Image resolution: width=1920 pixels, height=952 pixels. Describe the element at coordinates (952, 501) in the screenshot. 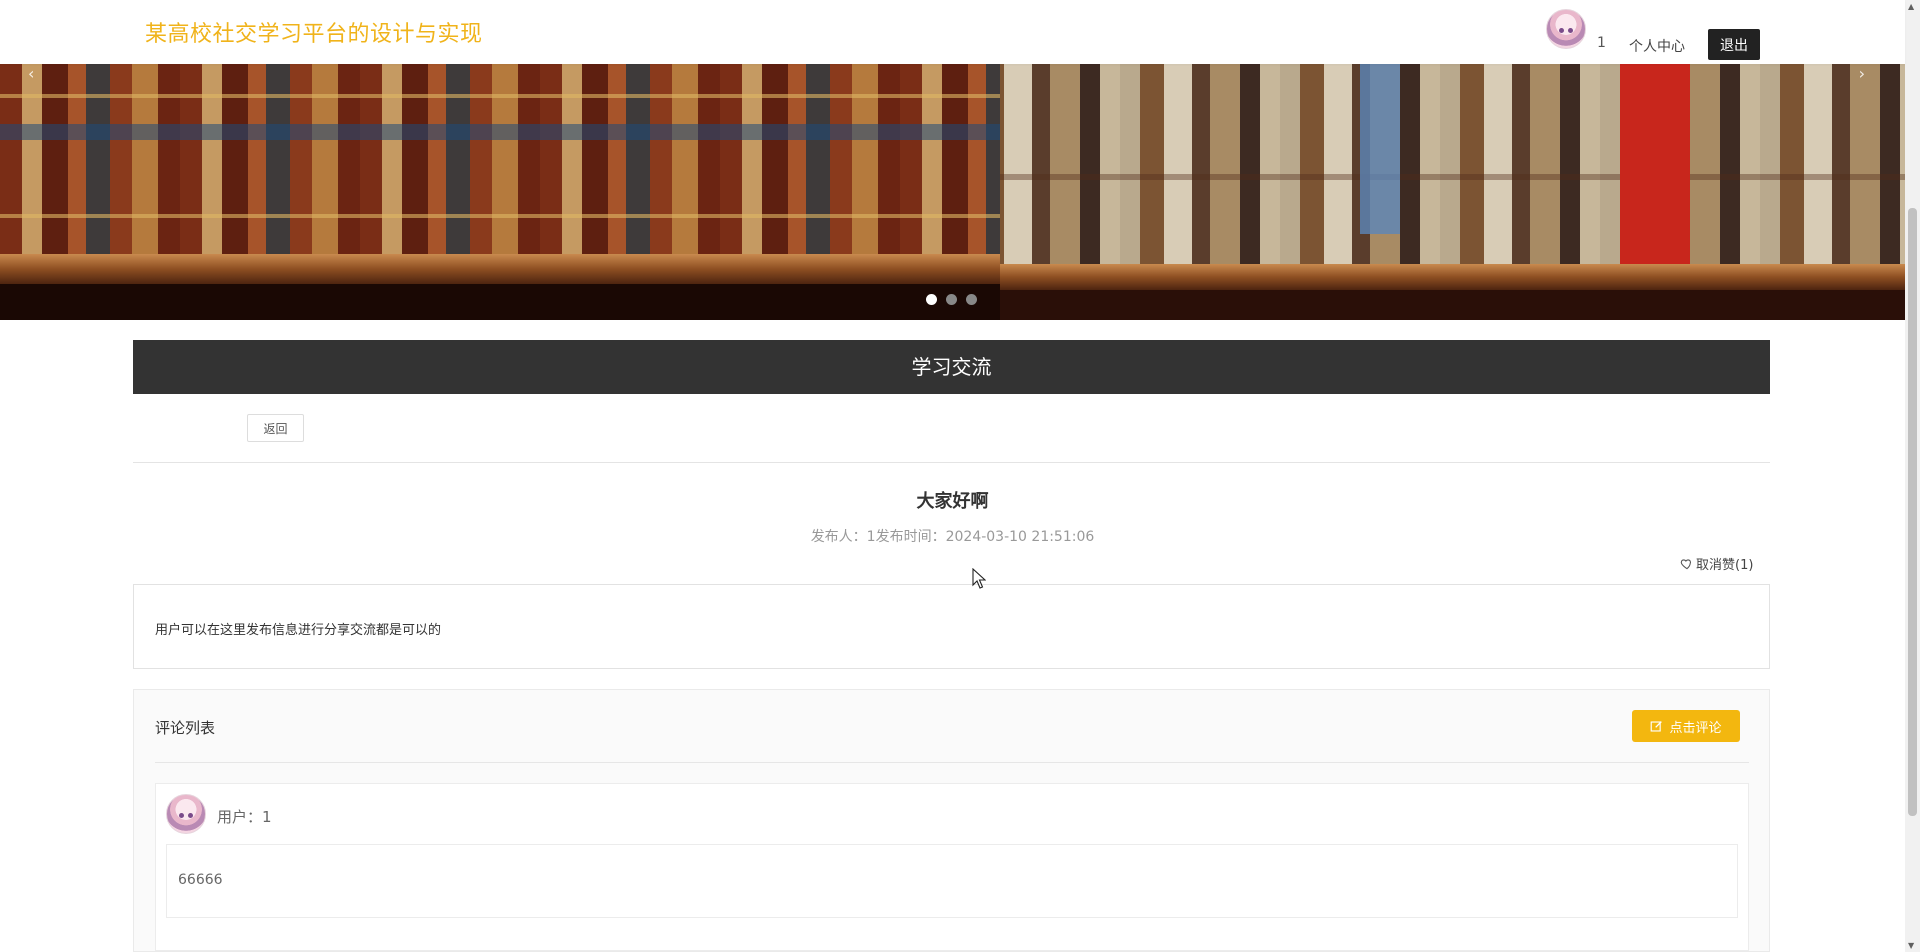

I see `post-title: 大家好啊` at that location.